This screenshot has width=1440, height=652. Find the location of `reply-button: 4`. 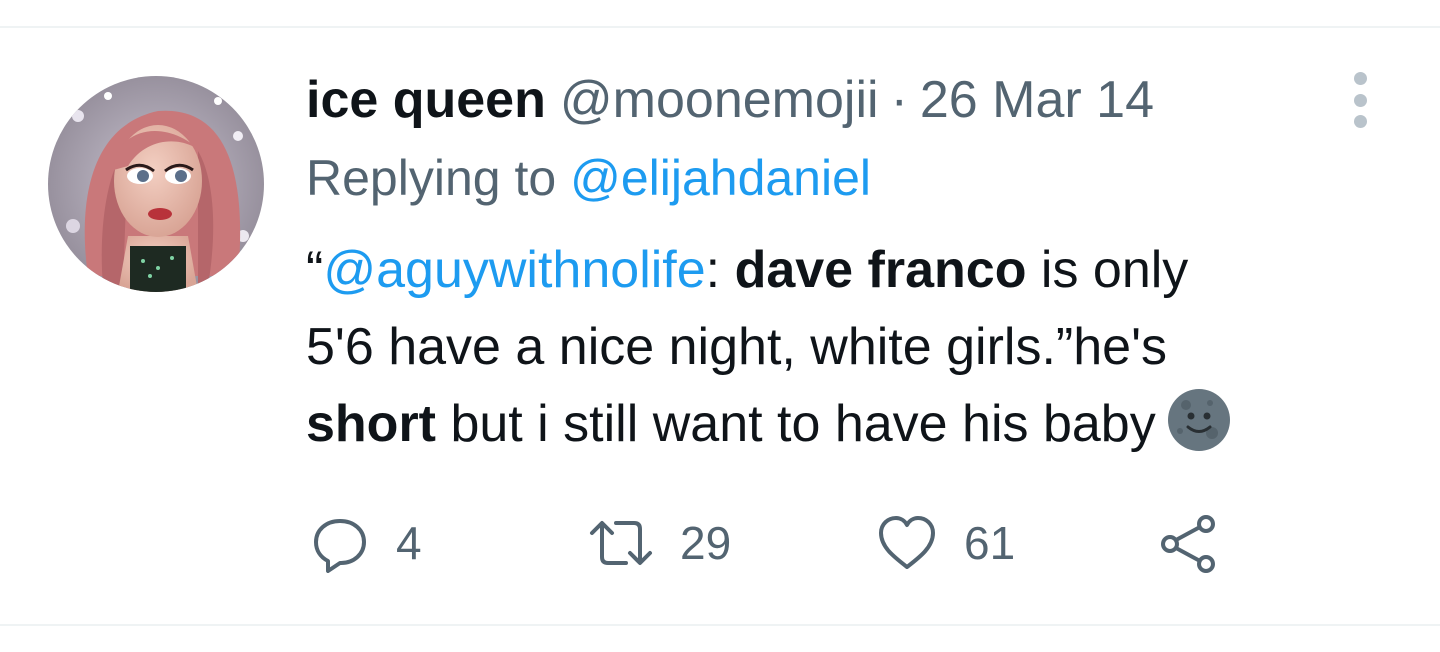

reply-button: 4 is located at coordinates (366, 543).